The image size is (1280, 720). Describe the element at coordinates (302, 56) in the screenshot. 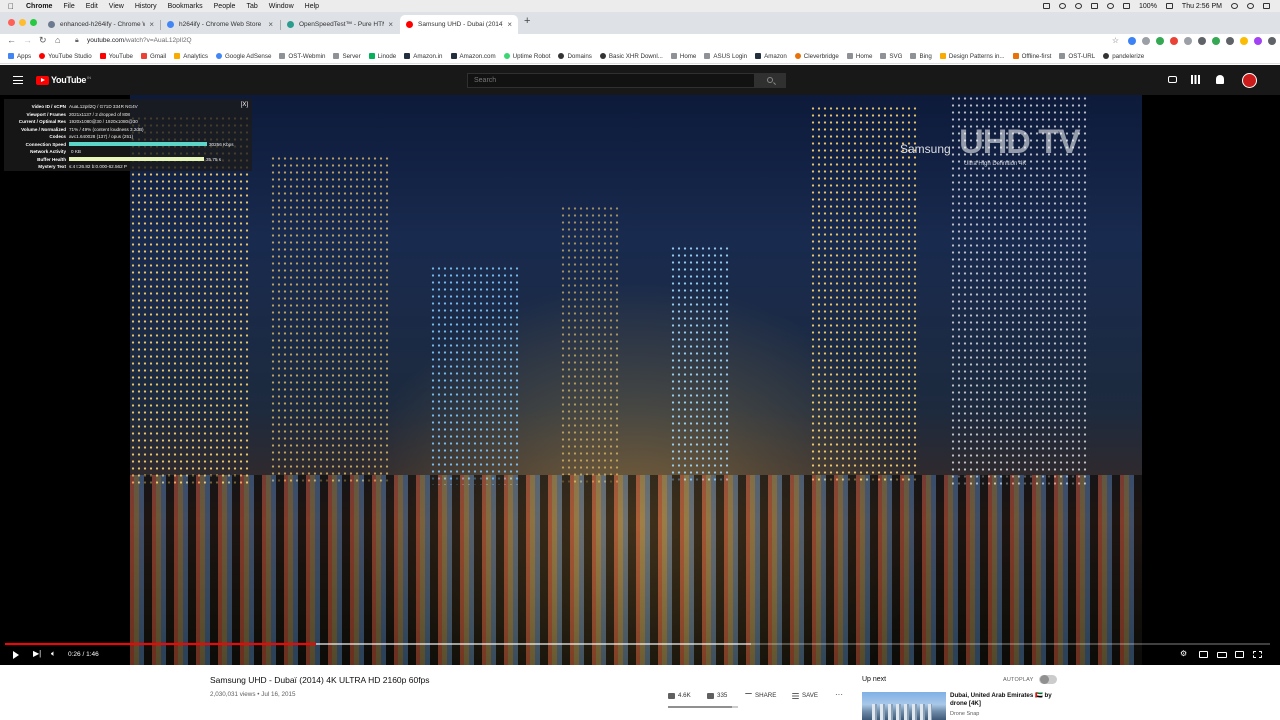

I see `bookmark-ost-webmin: OST-Webmin` at that location.